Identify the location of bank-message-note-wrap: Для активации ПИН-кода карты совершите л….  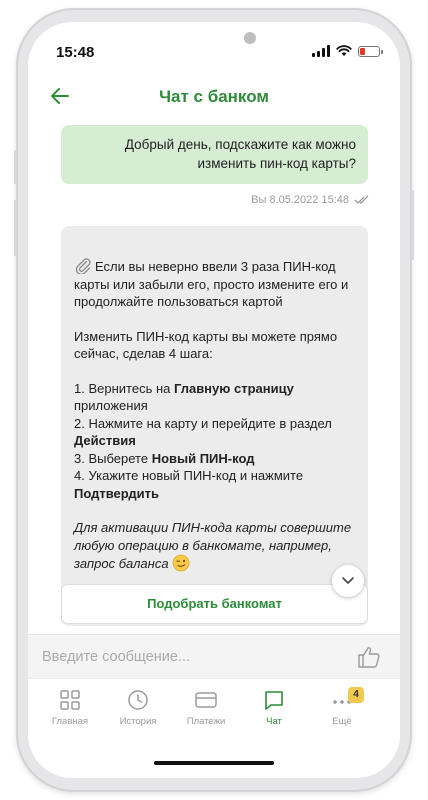
(215, 546).